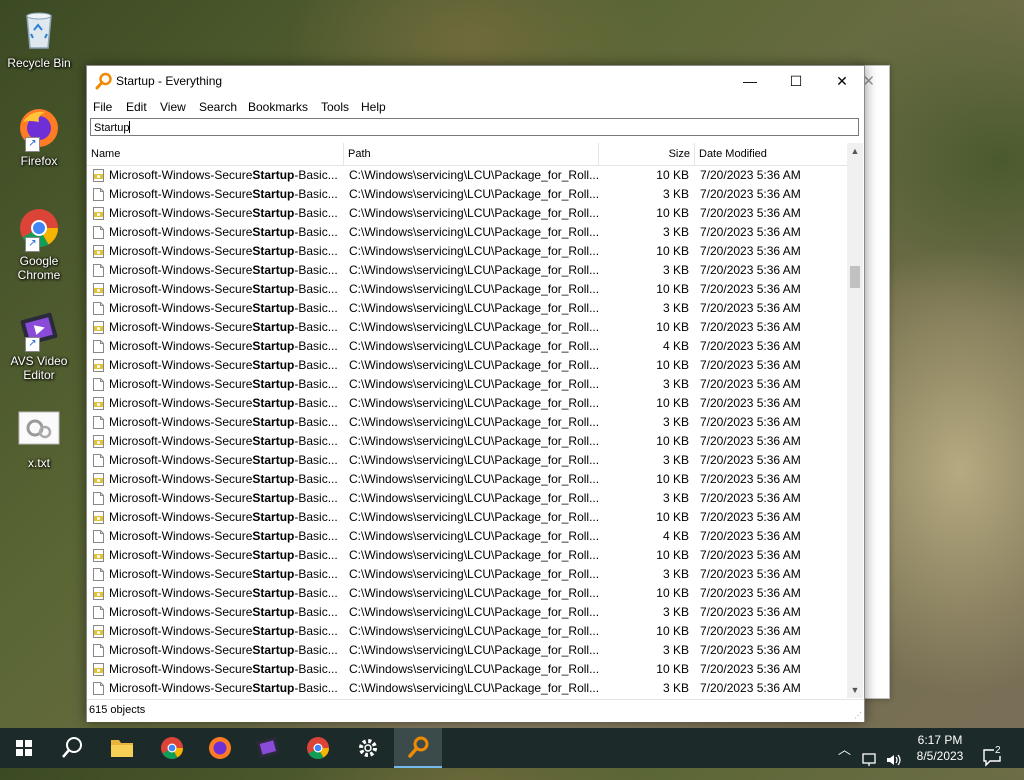 Image resolution: width=1024 pixels, height=780 pixels. I want to click on start-button, so click(24, 748).